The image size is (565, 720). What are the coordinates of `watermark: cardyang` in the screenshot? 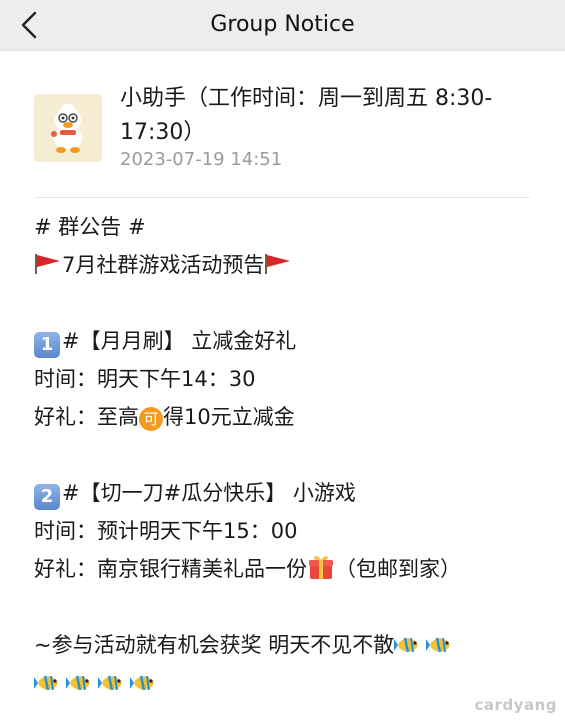 It's located at (515, 705).